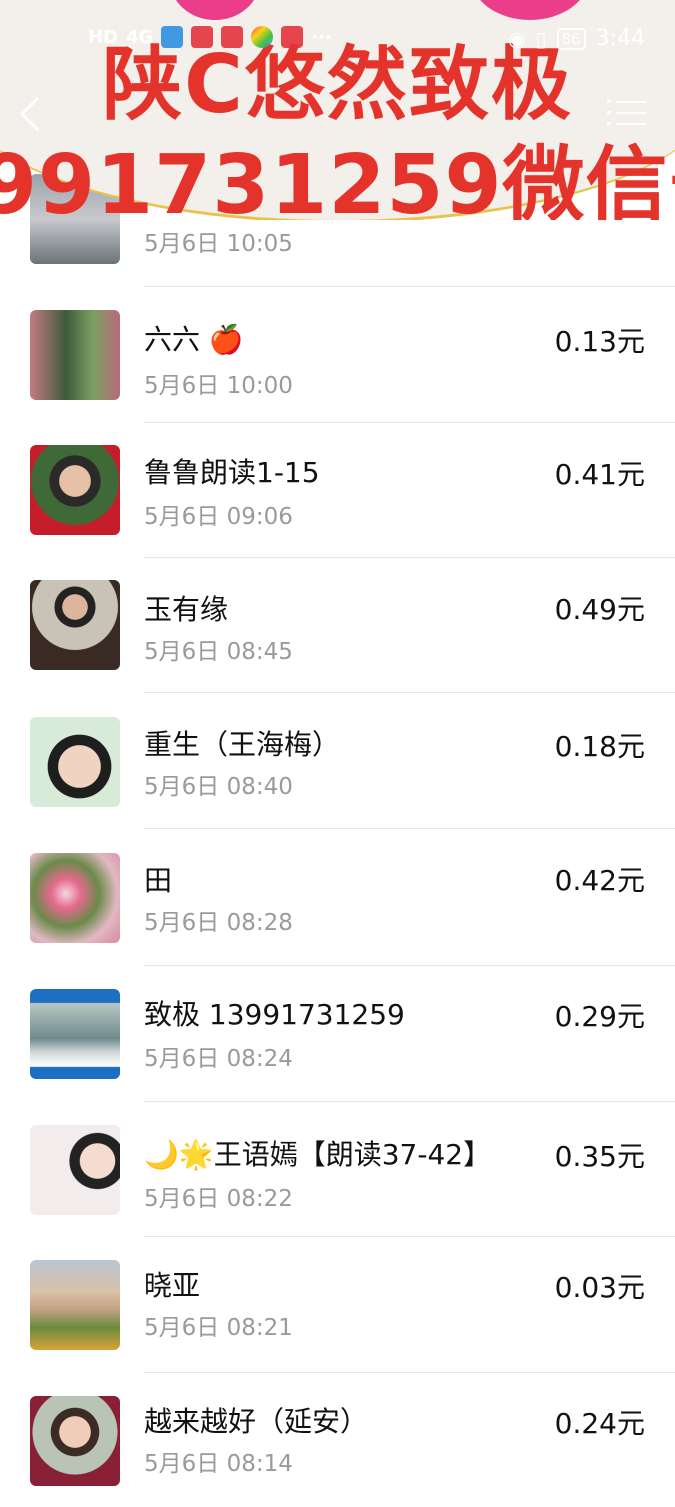  What do you see at coordinates (337, 625) in the screenshot?
I see `list-item: 玉有缘 0.49元 5月6日 08:45` at bounding box center [337, 625].